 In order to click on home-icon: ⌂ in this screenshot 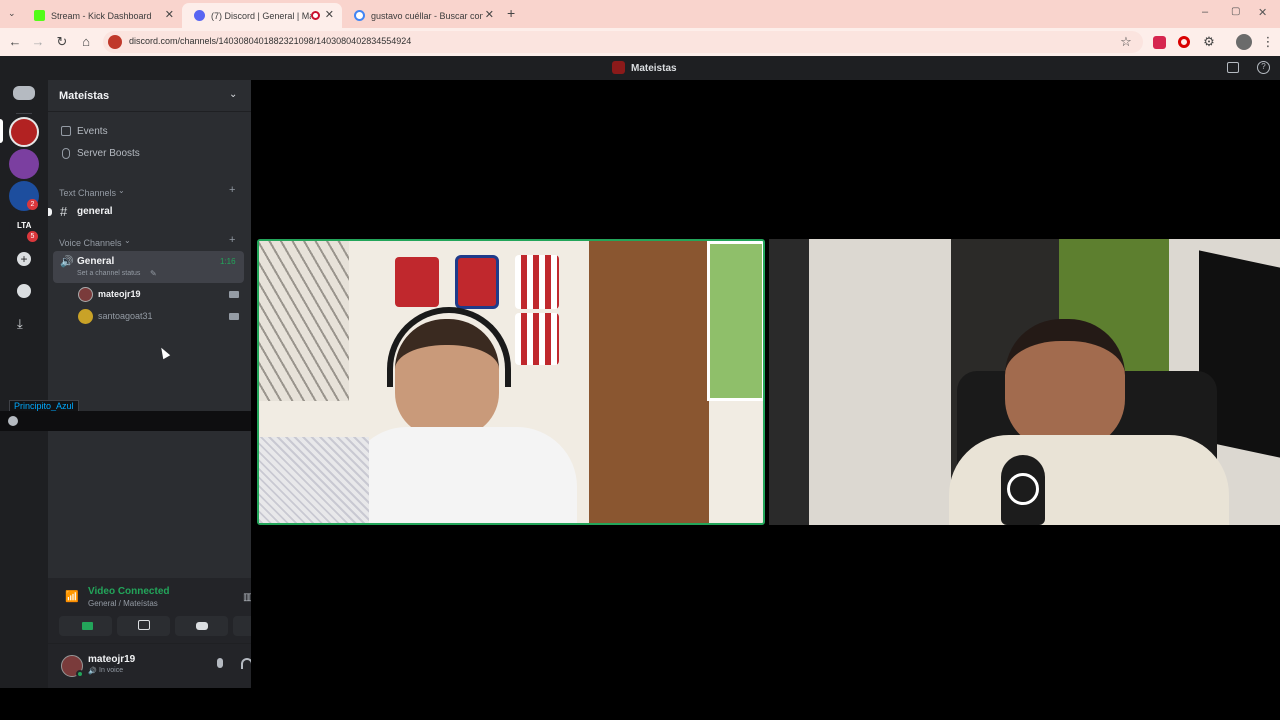, I will do `click(86, 42)`.